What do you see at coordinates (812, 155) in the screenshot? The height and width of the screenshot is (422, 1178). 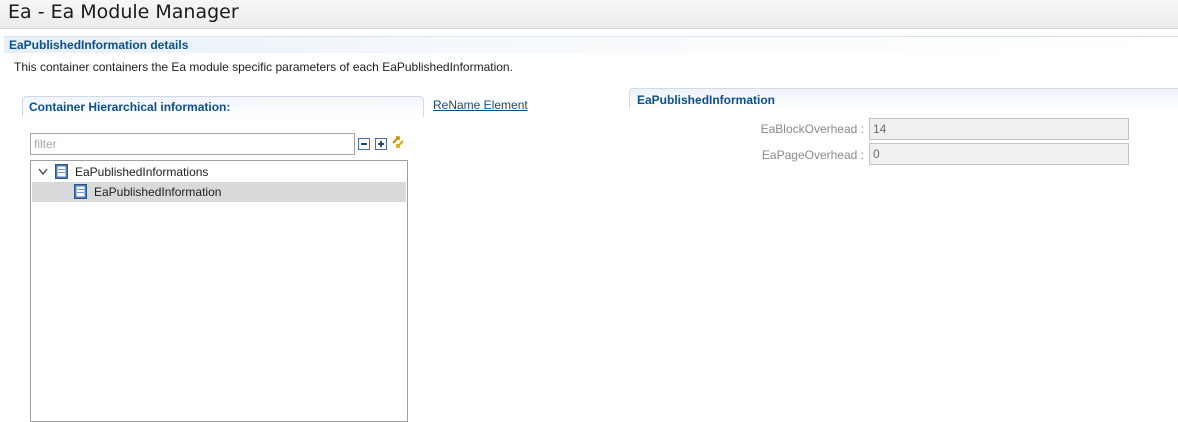 I see `ea-page-overhead-label: EaPageOverhead :` at bounding box center [812, 155].